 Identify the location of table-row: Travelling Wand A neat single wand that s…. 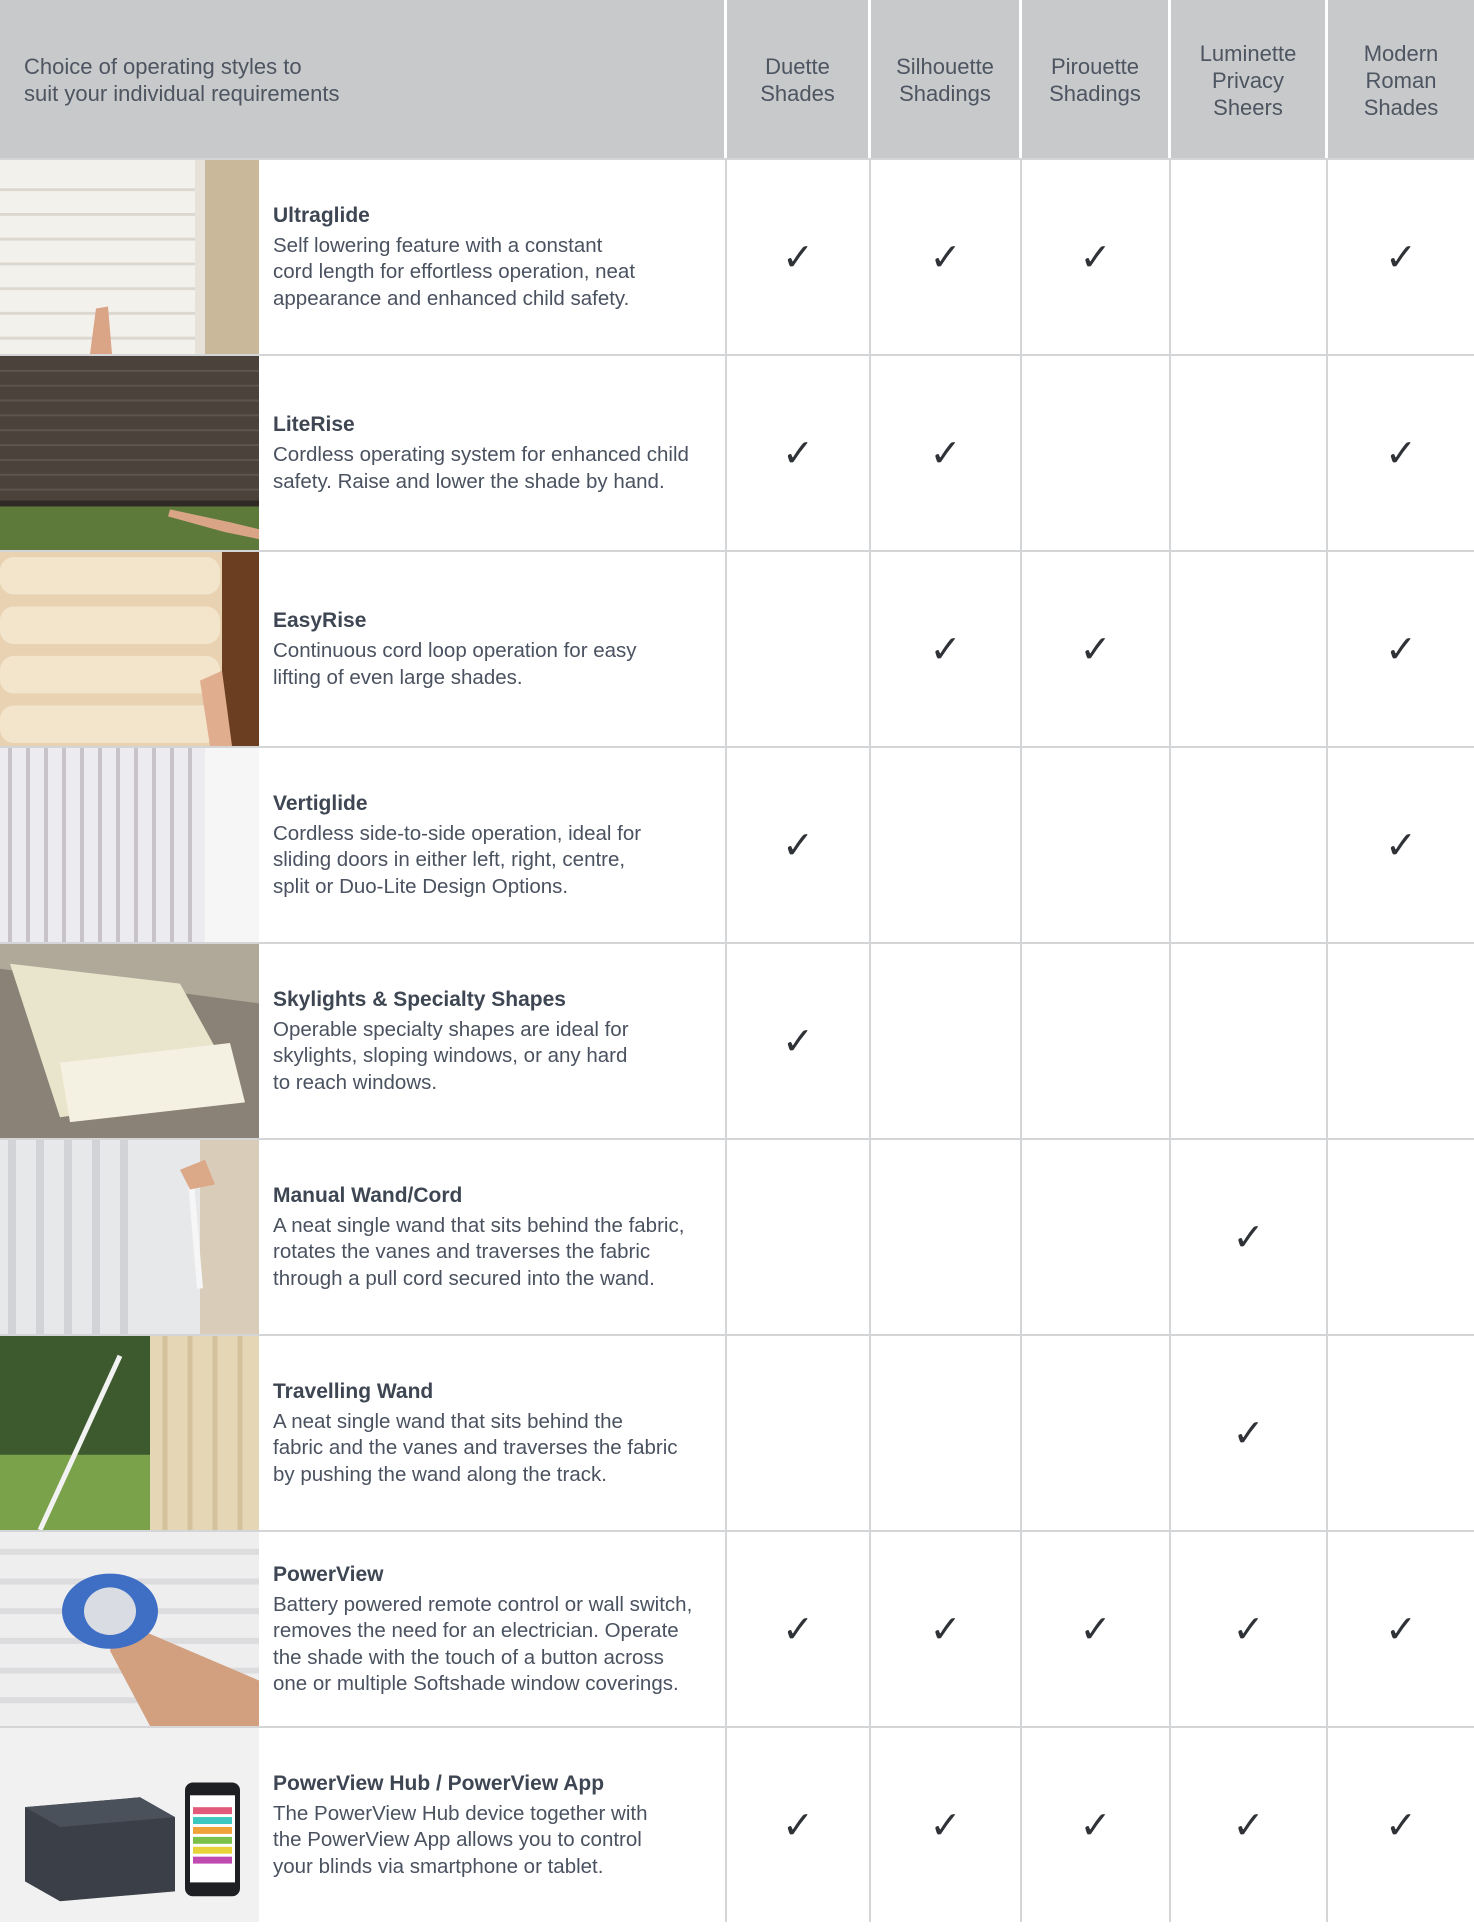
(363, 1432).